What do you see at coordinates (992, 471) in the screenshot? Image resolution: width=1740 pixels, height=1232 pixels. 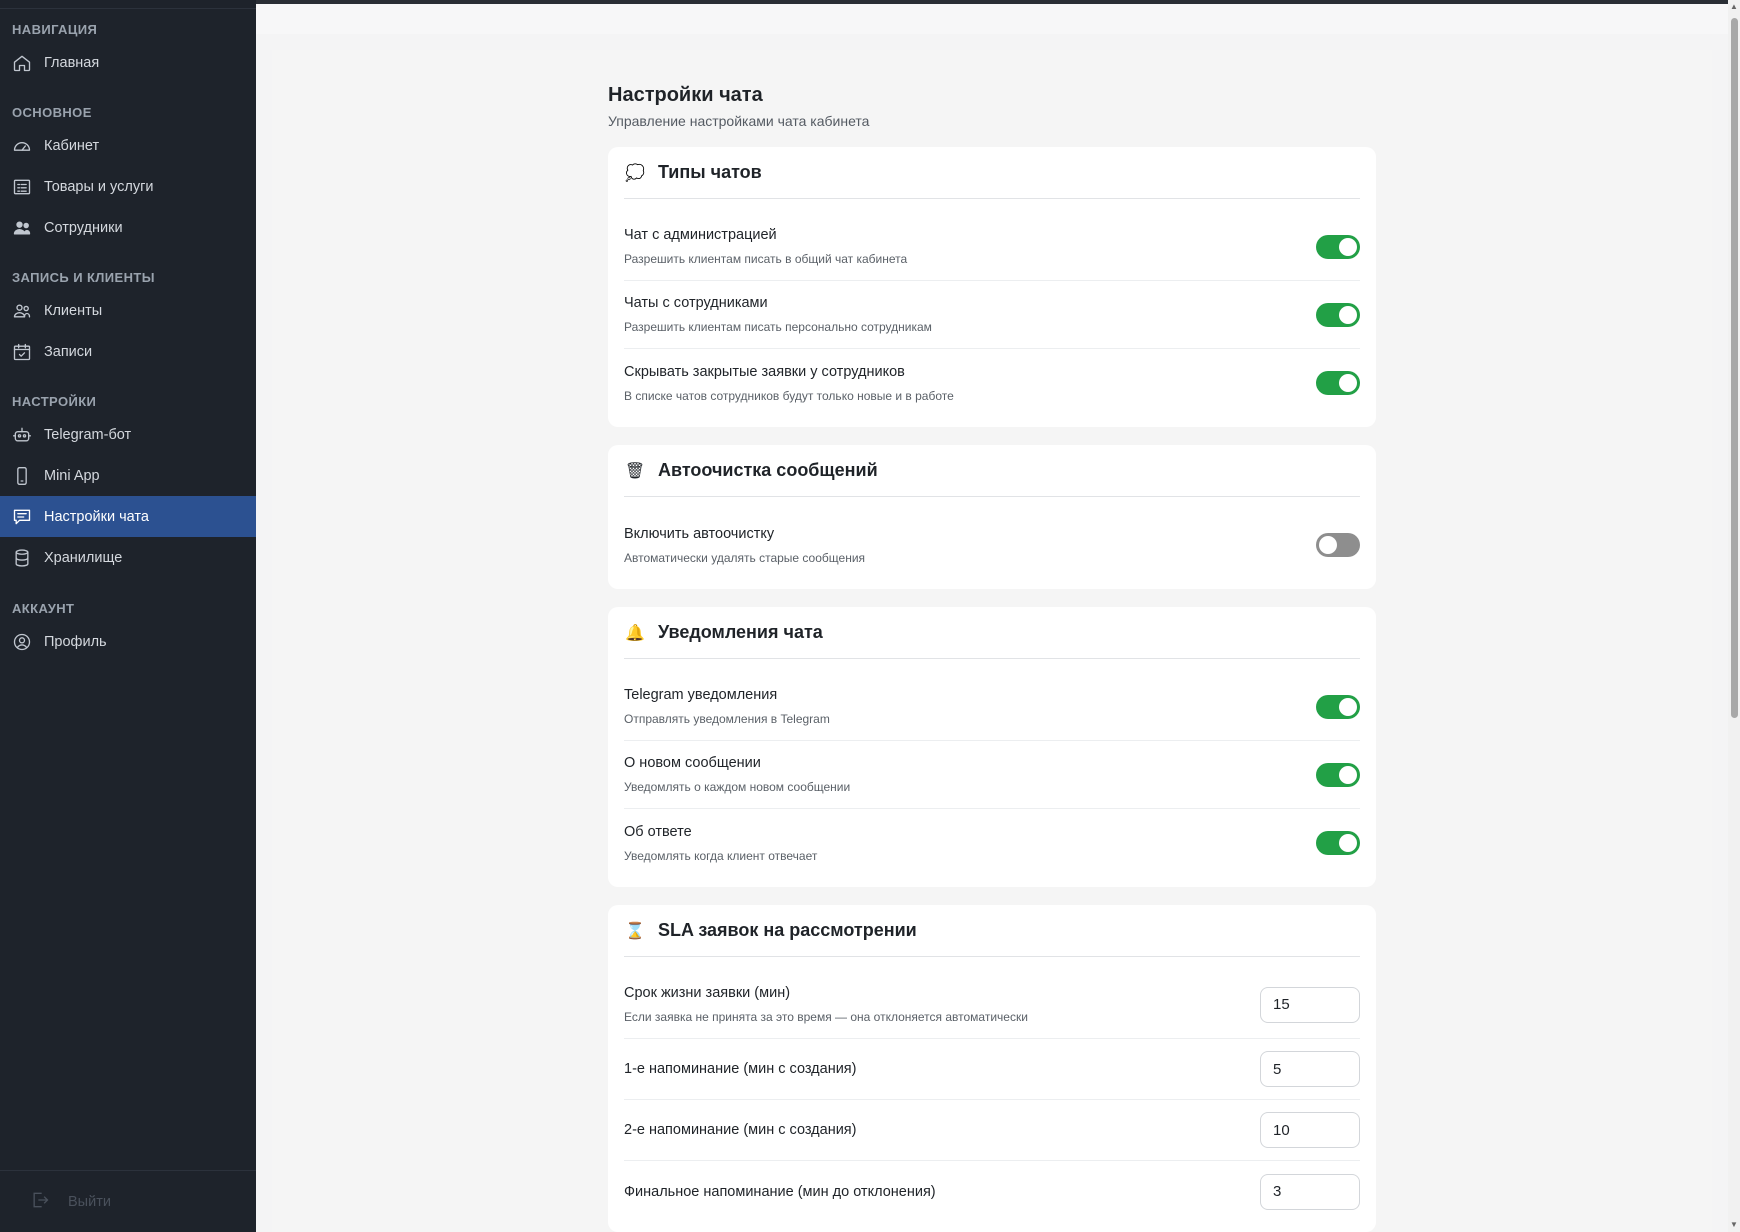 I see `card-header: 🗑 Автоочистка сообщений` at bounding box center [992, 471].